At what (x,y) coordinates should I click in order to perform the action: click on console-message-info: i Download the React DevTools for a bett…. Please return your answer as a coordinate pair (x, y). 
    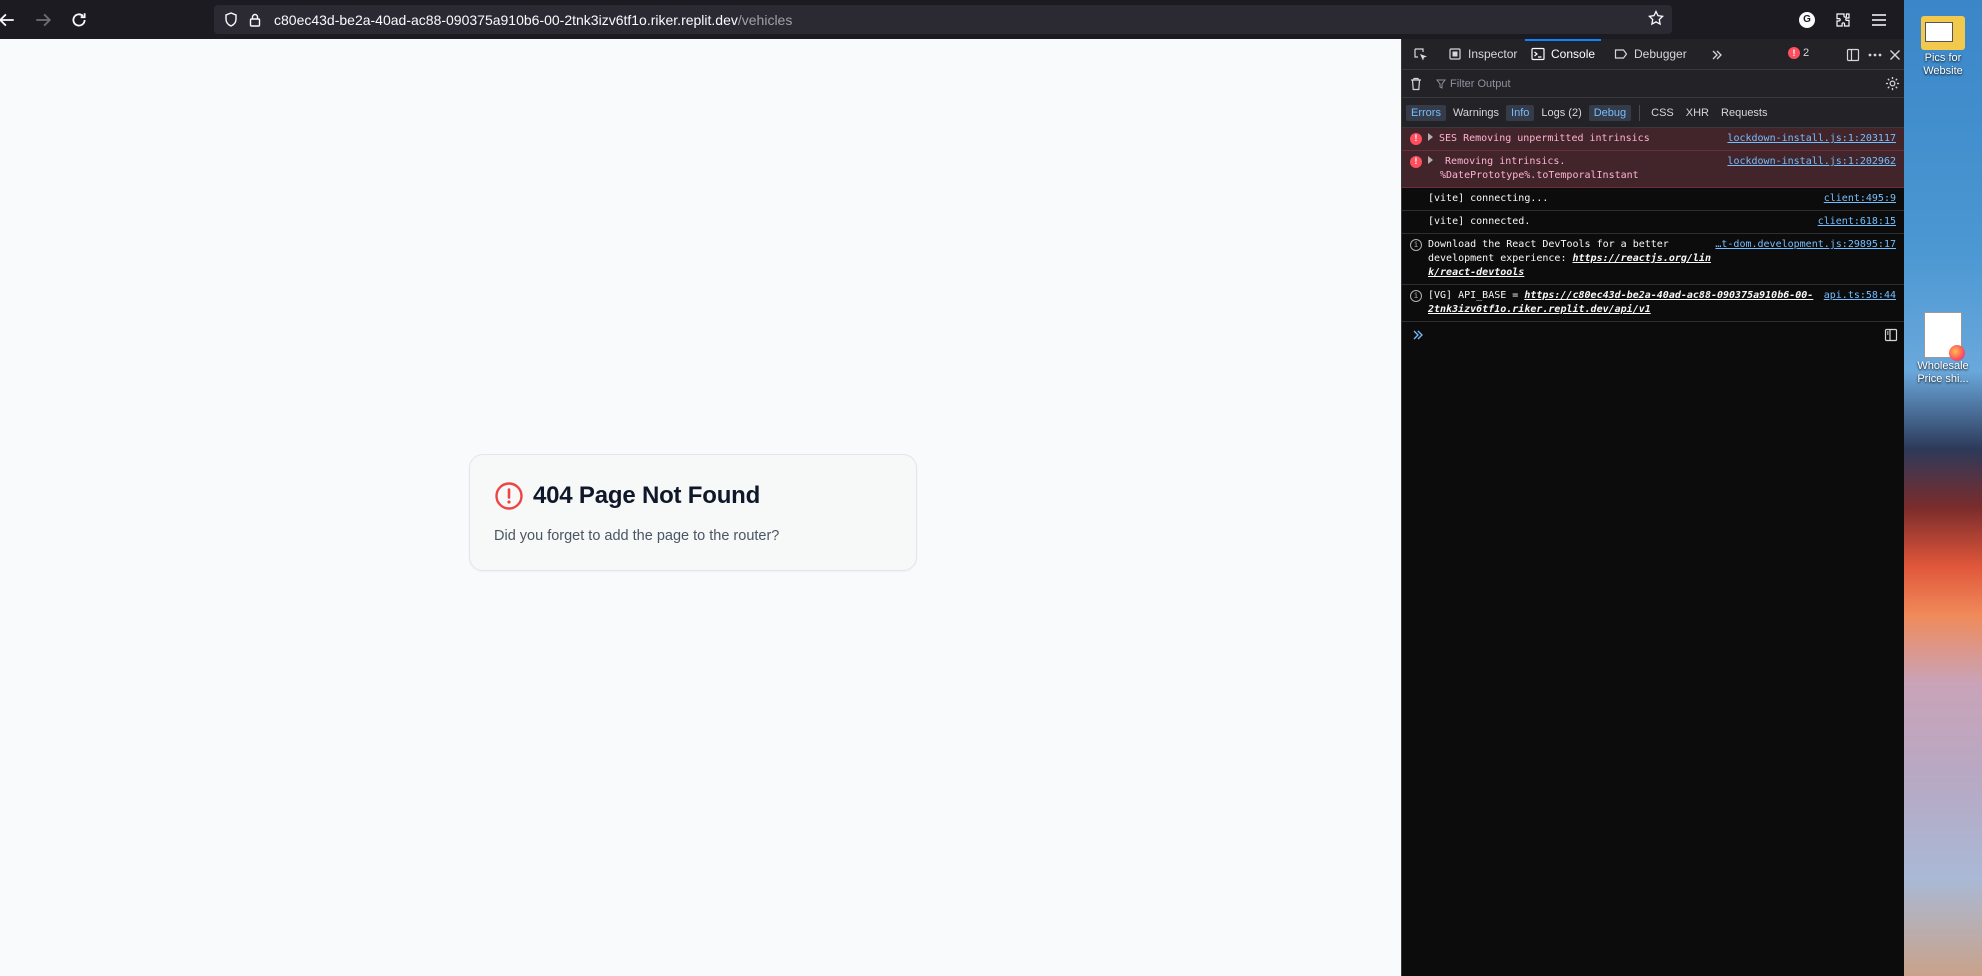
    Looking at the image, I should click on (1653, 259).